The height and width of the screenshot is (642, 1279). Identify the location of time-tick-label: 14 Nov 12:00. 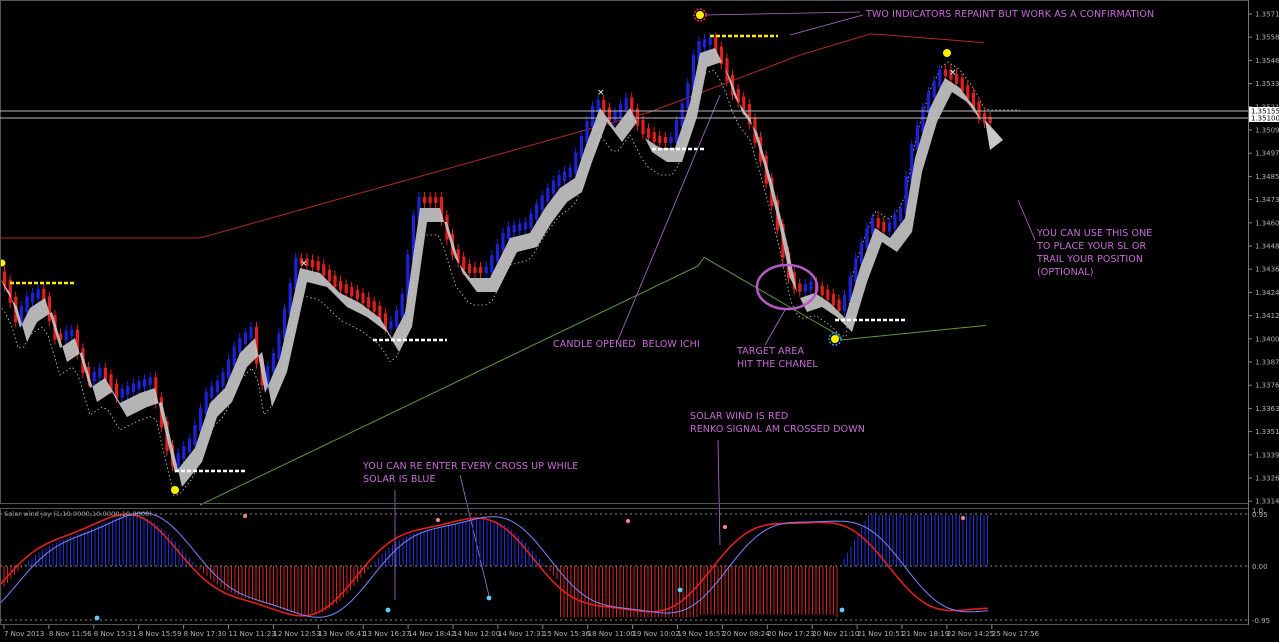
(476, 634).